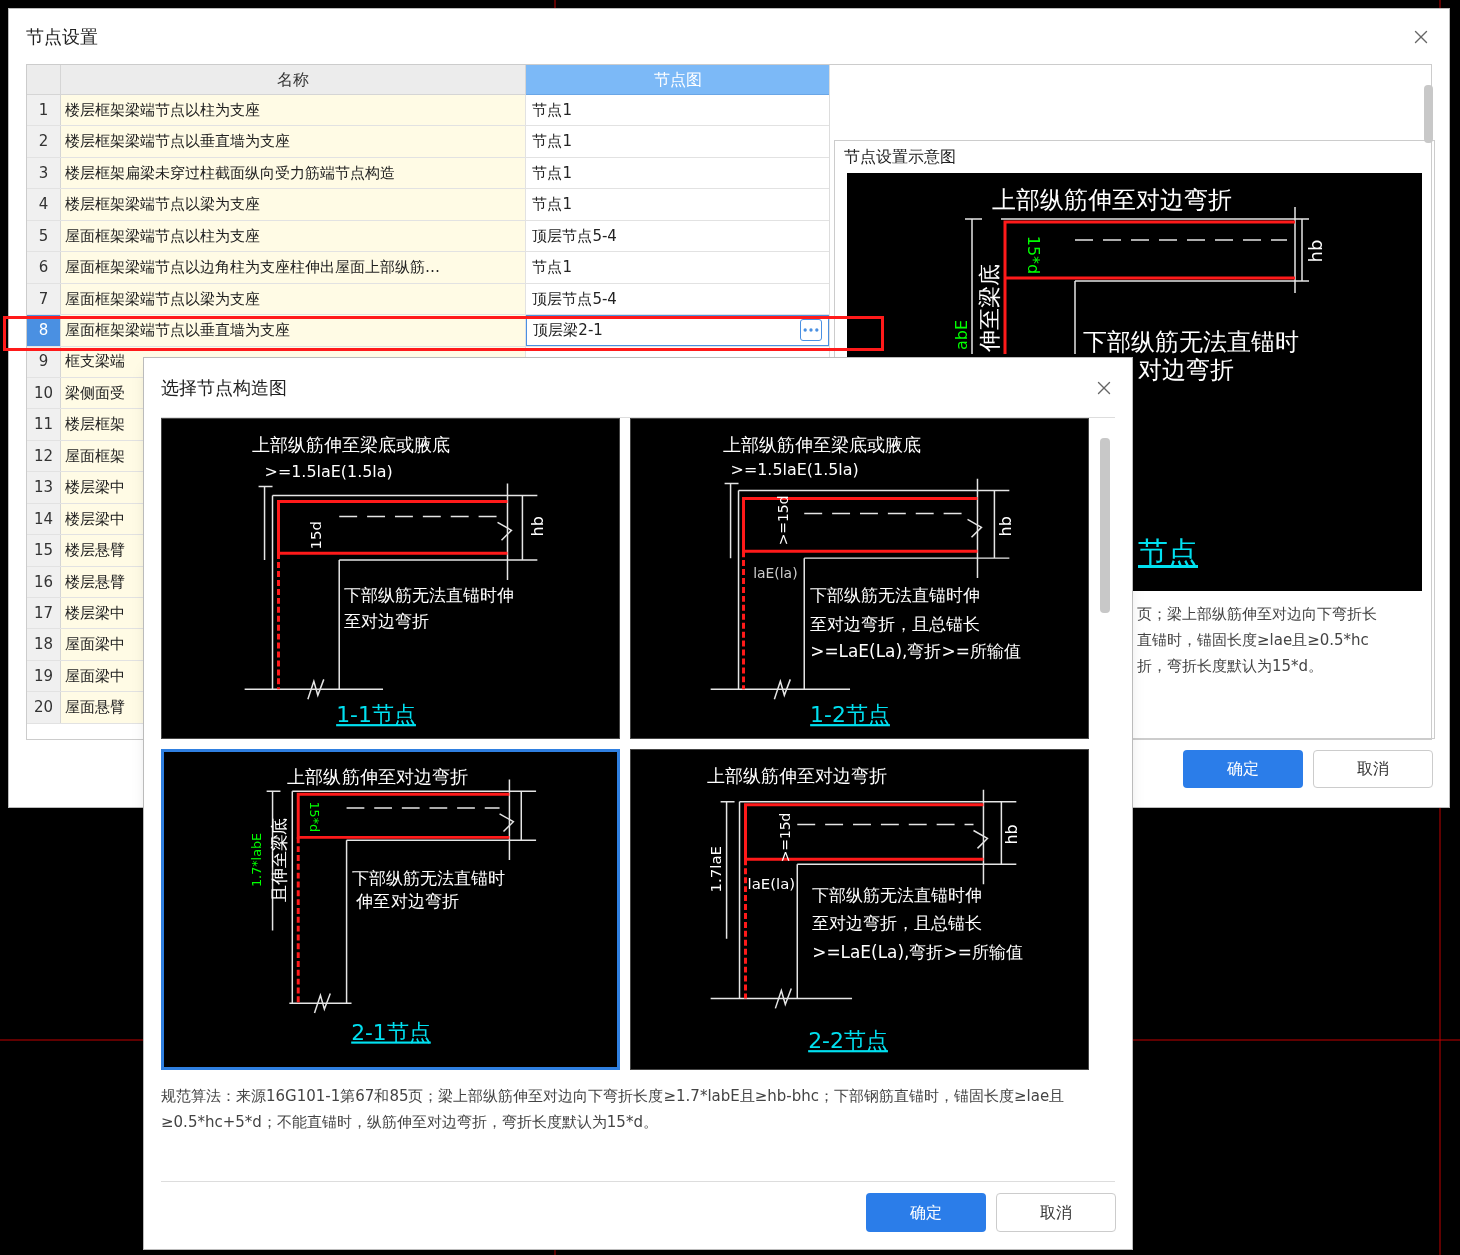 The height and width of the screenshot is (1255, 1460). I want to click on preview-label: hb, so click(1315, 251).